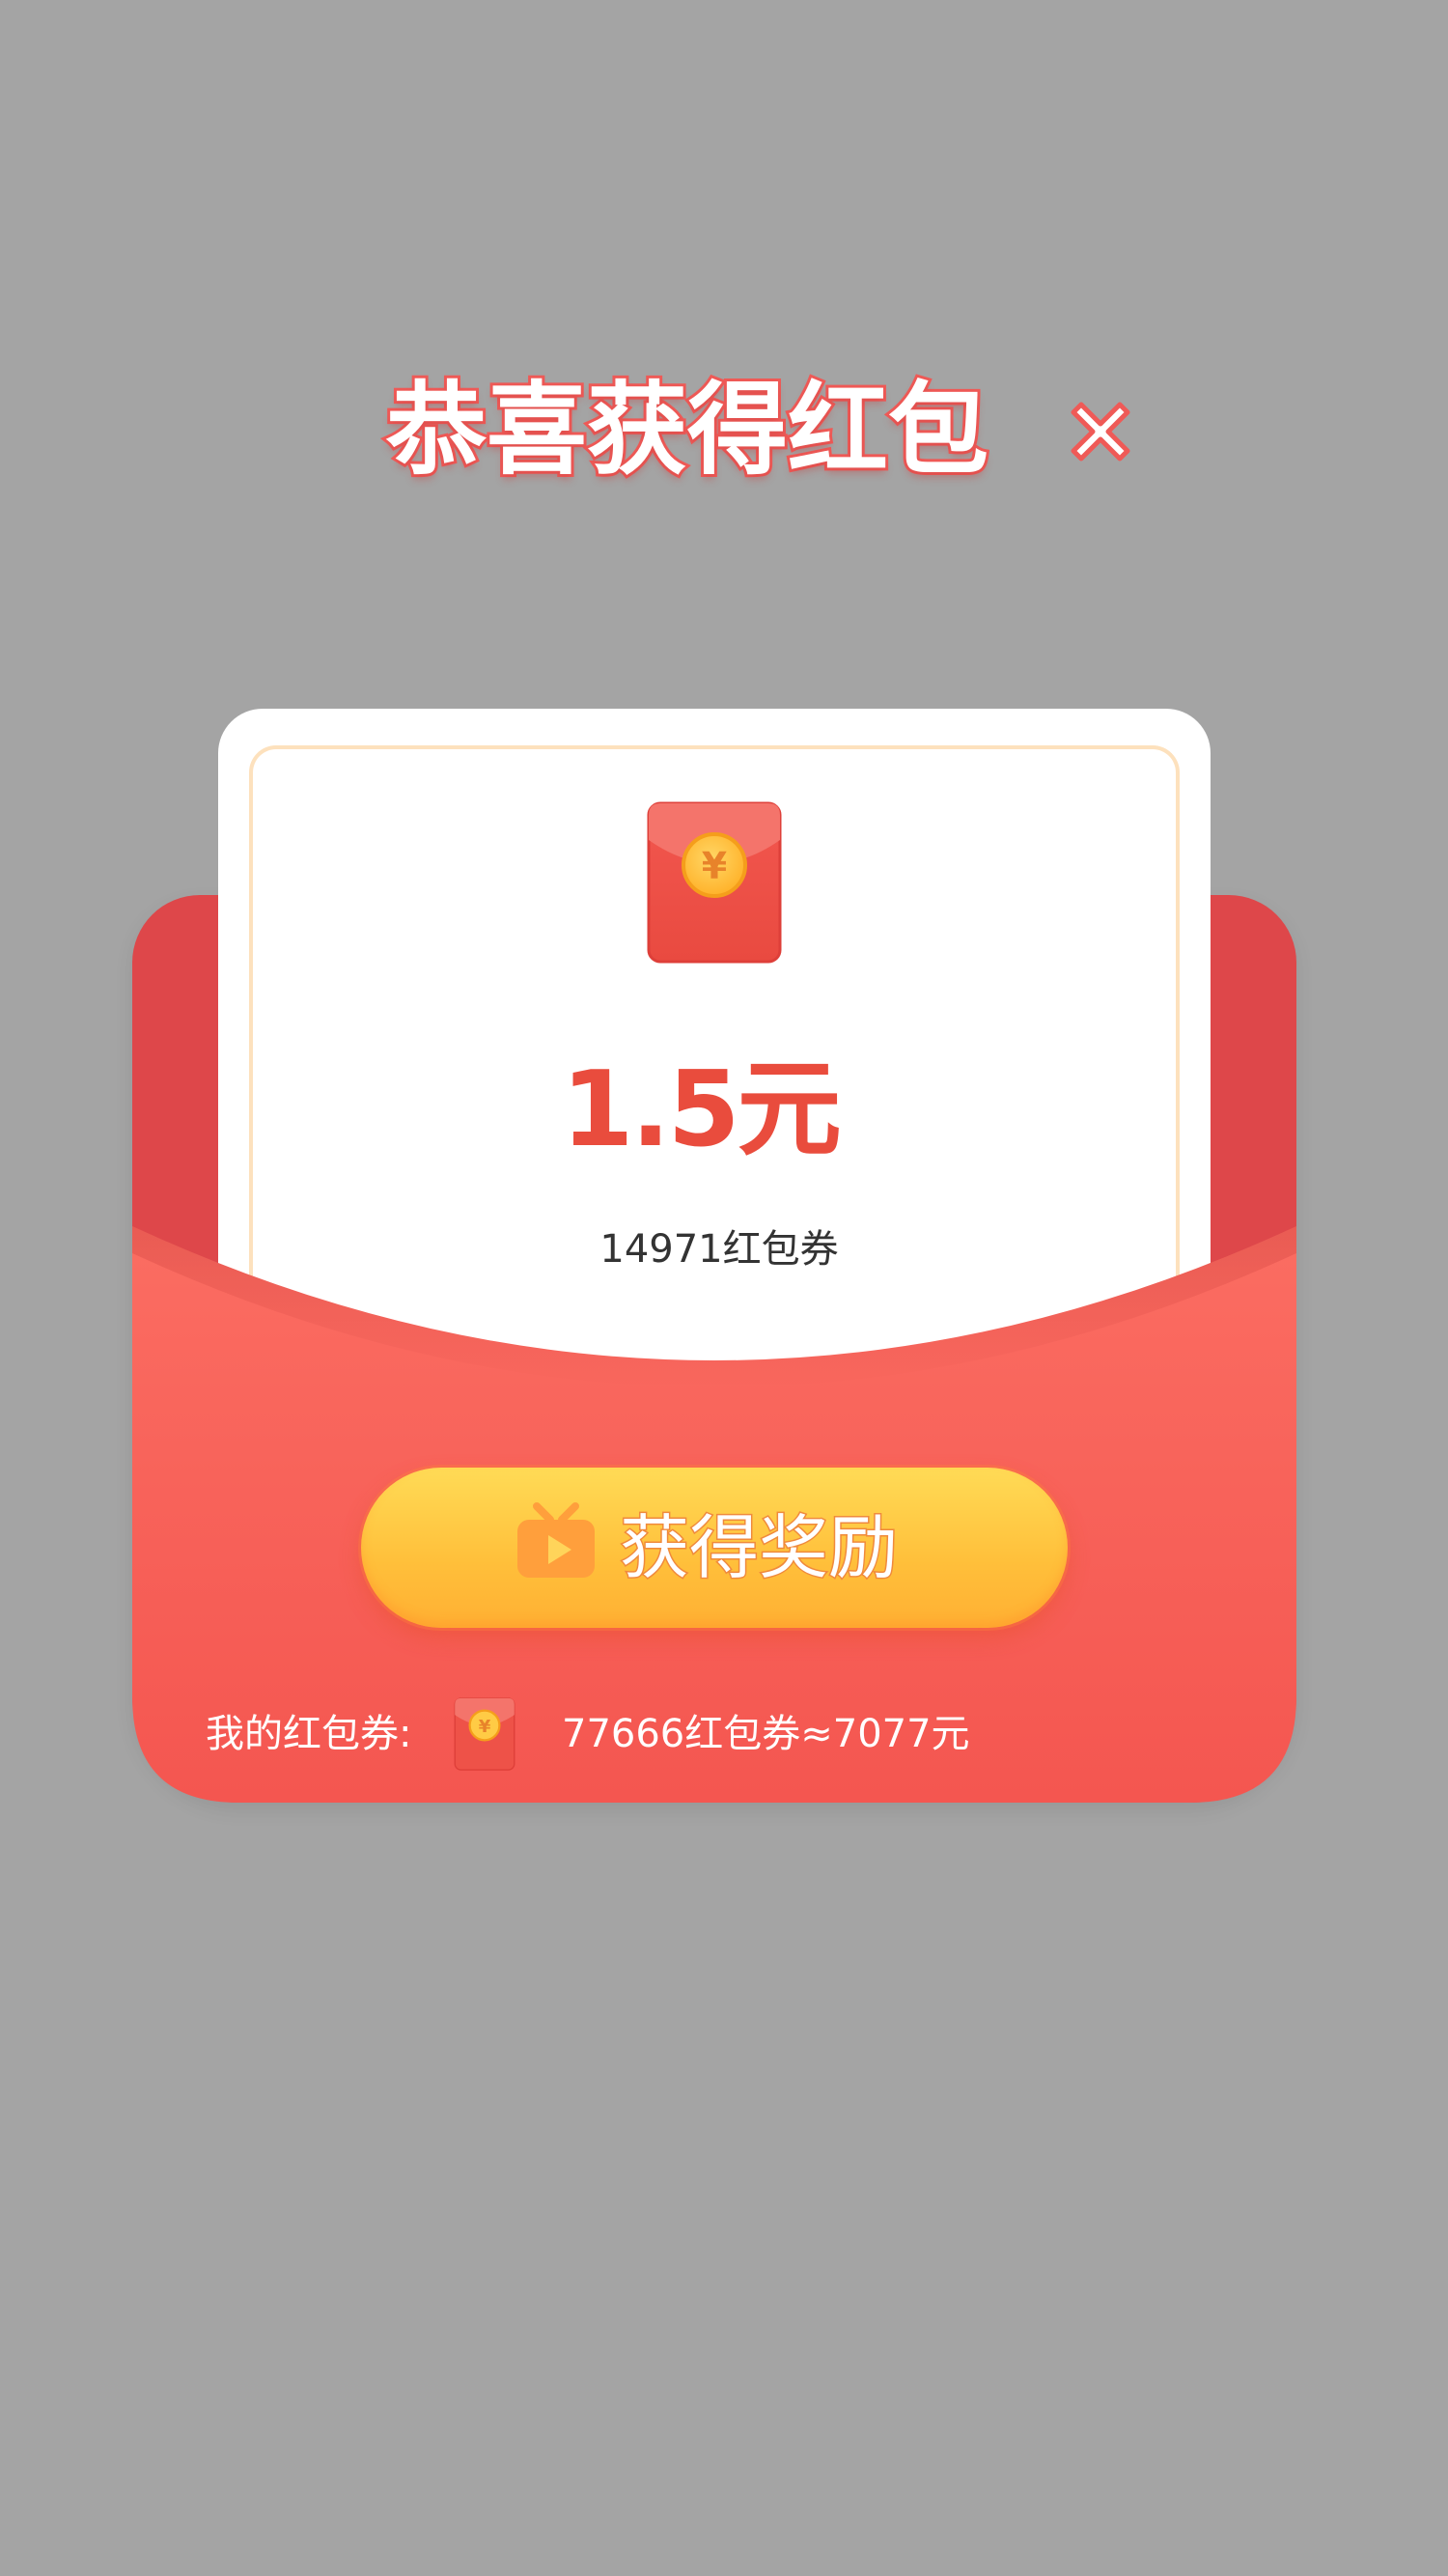  Describe the element at coordinates (701, 1110) in the screenshot. I see `reward-amount: 1.5元` at that location.